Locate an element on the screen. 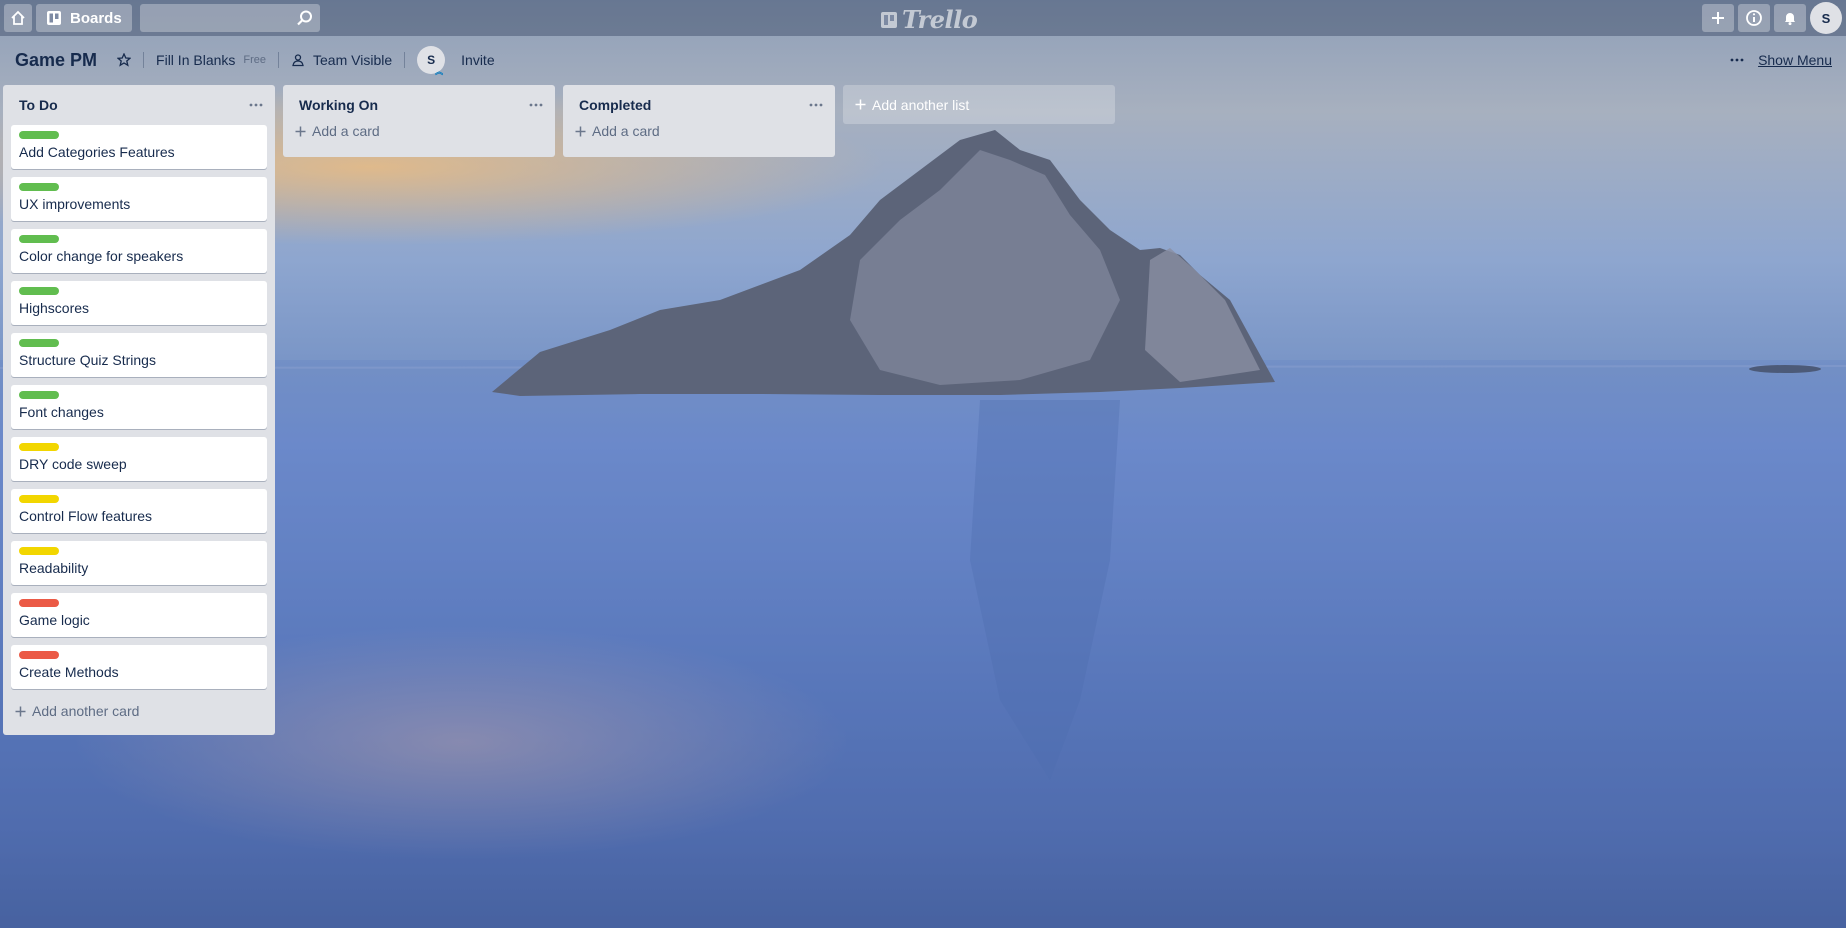 Image resolution: width=1846 pixels, height=928 pixels. card: Structure Quiz Strings is located at coordinates (139, 355).